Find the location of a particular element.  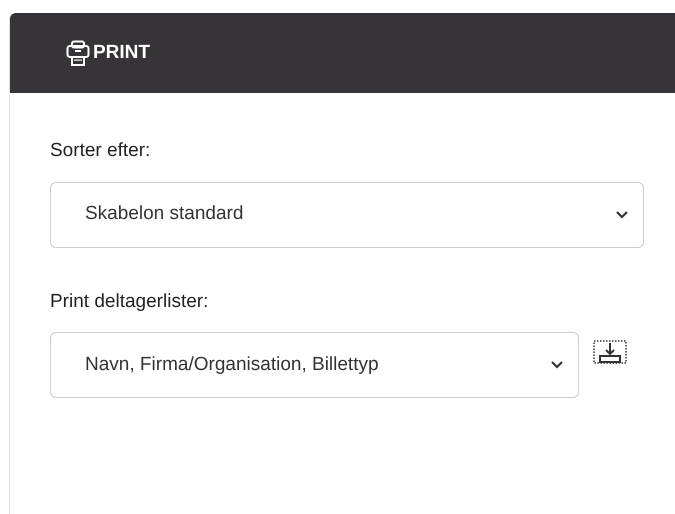

dropdown-select: Skabelon standard is located at coordinates (347, 215).